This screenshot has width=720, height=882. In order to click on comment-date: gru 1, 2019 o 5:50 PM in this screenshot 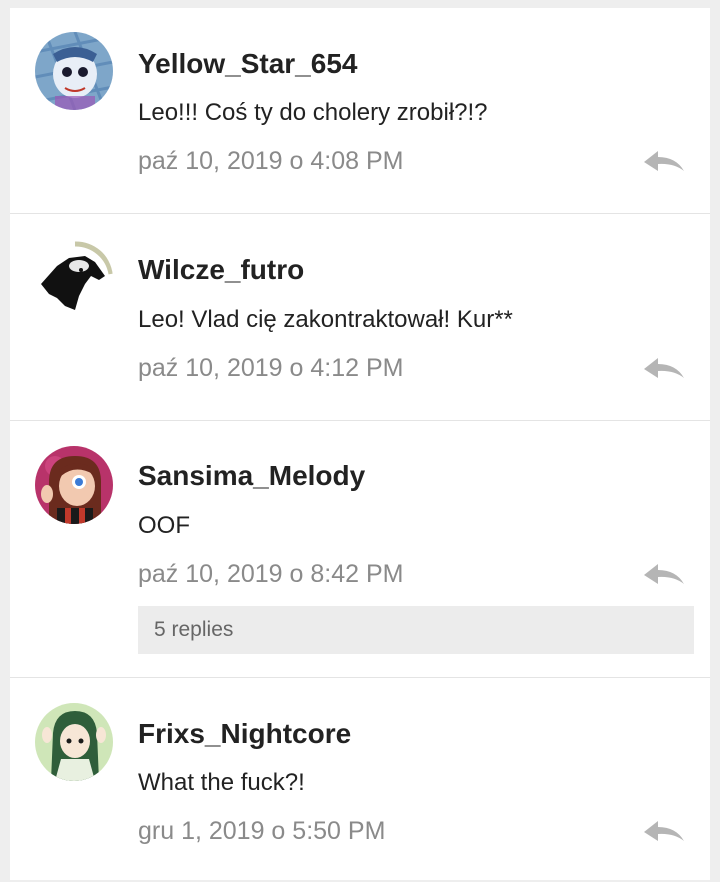, I will do `click(262, 831)`.